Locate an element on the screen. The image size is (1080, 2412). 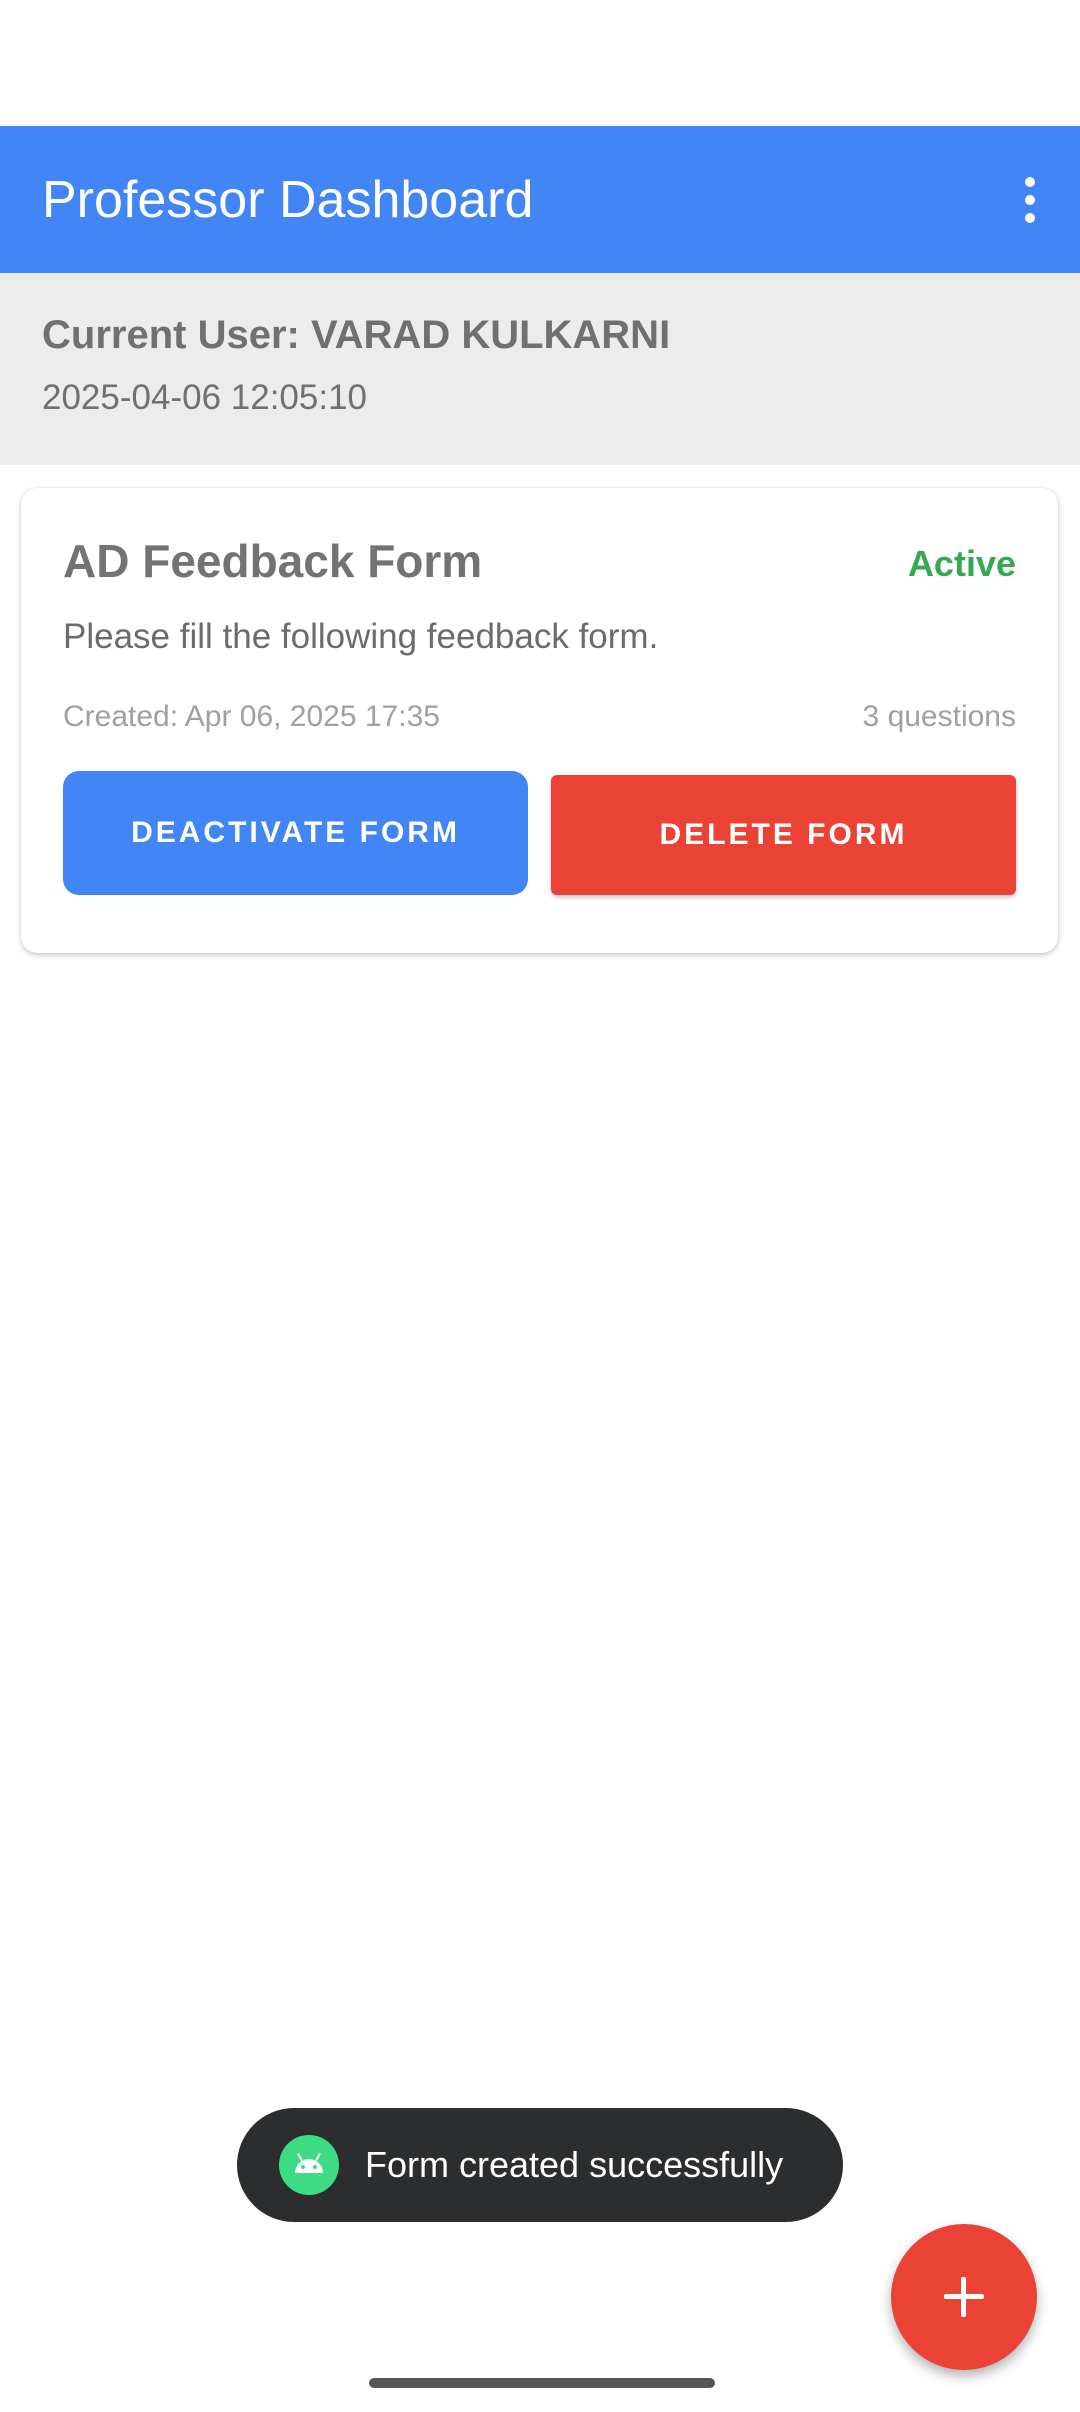
form-title: AD Feedback Form is located at coordinates (273, 561).